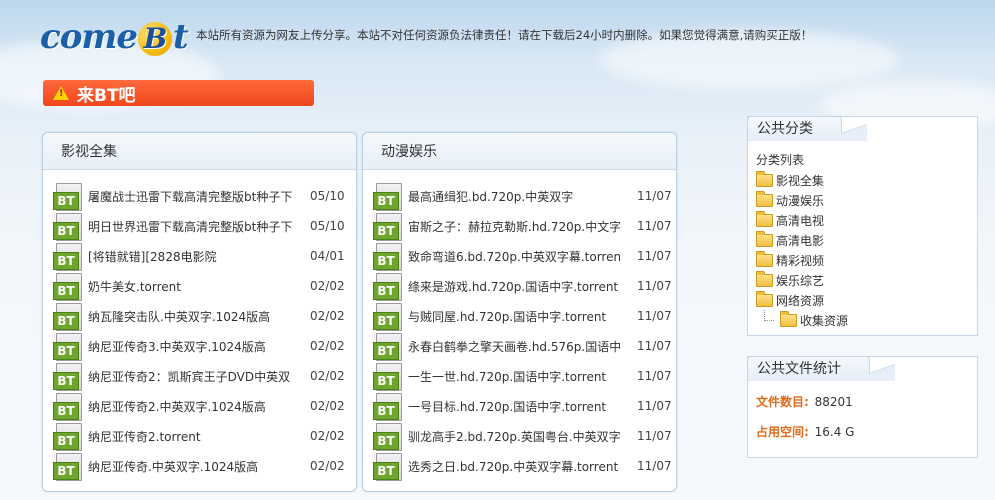  I want to click on item-title: 一号目标.hd.720p.国语中字.torrent, so click(514, 406).